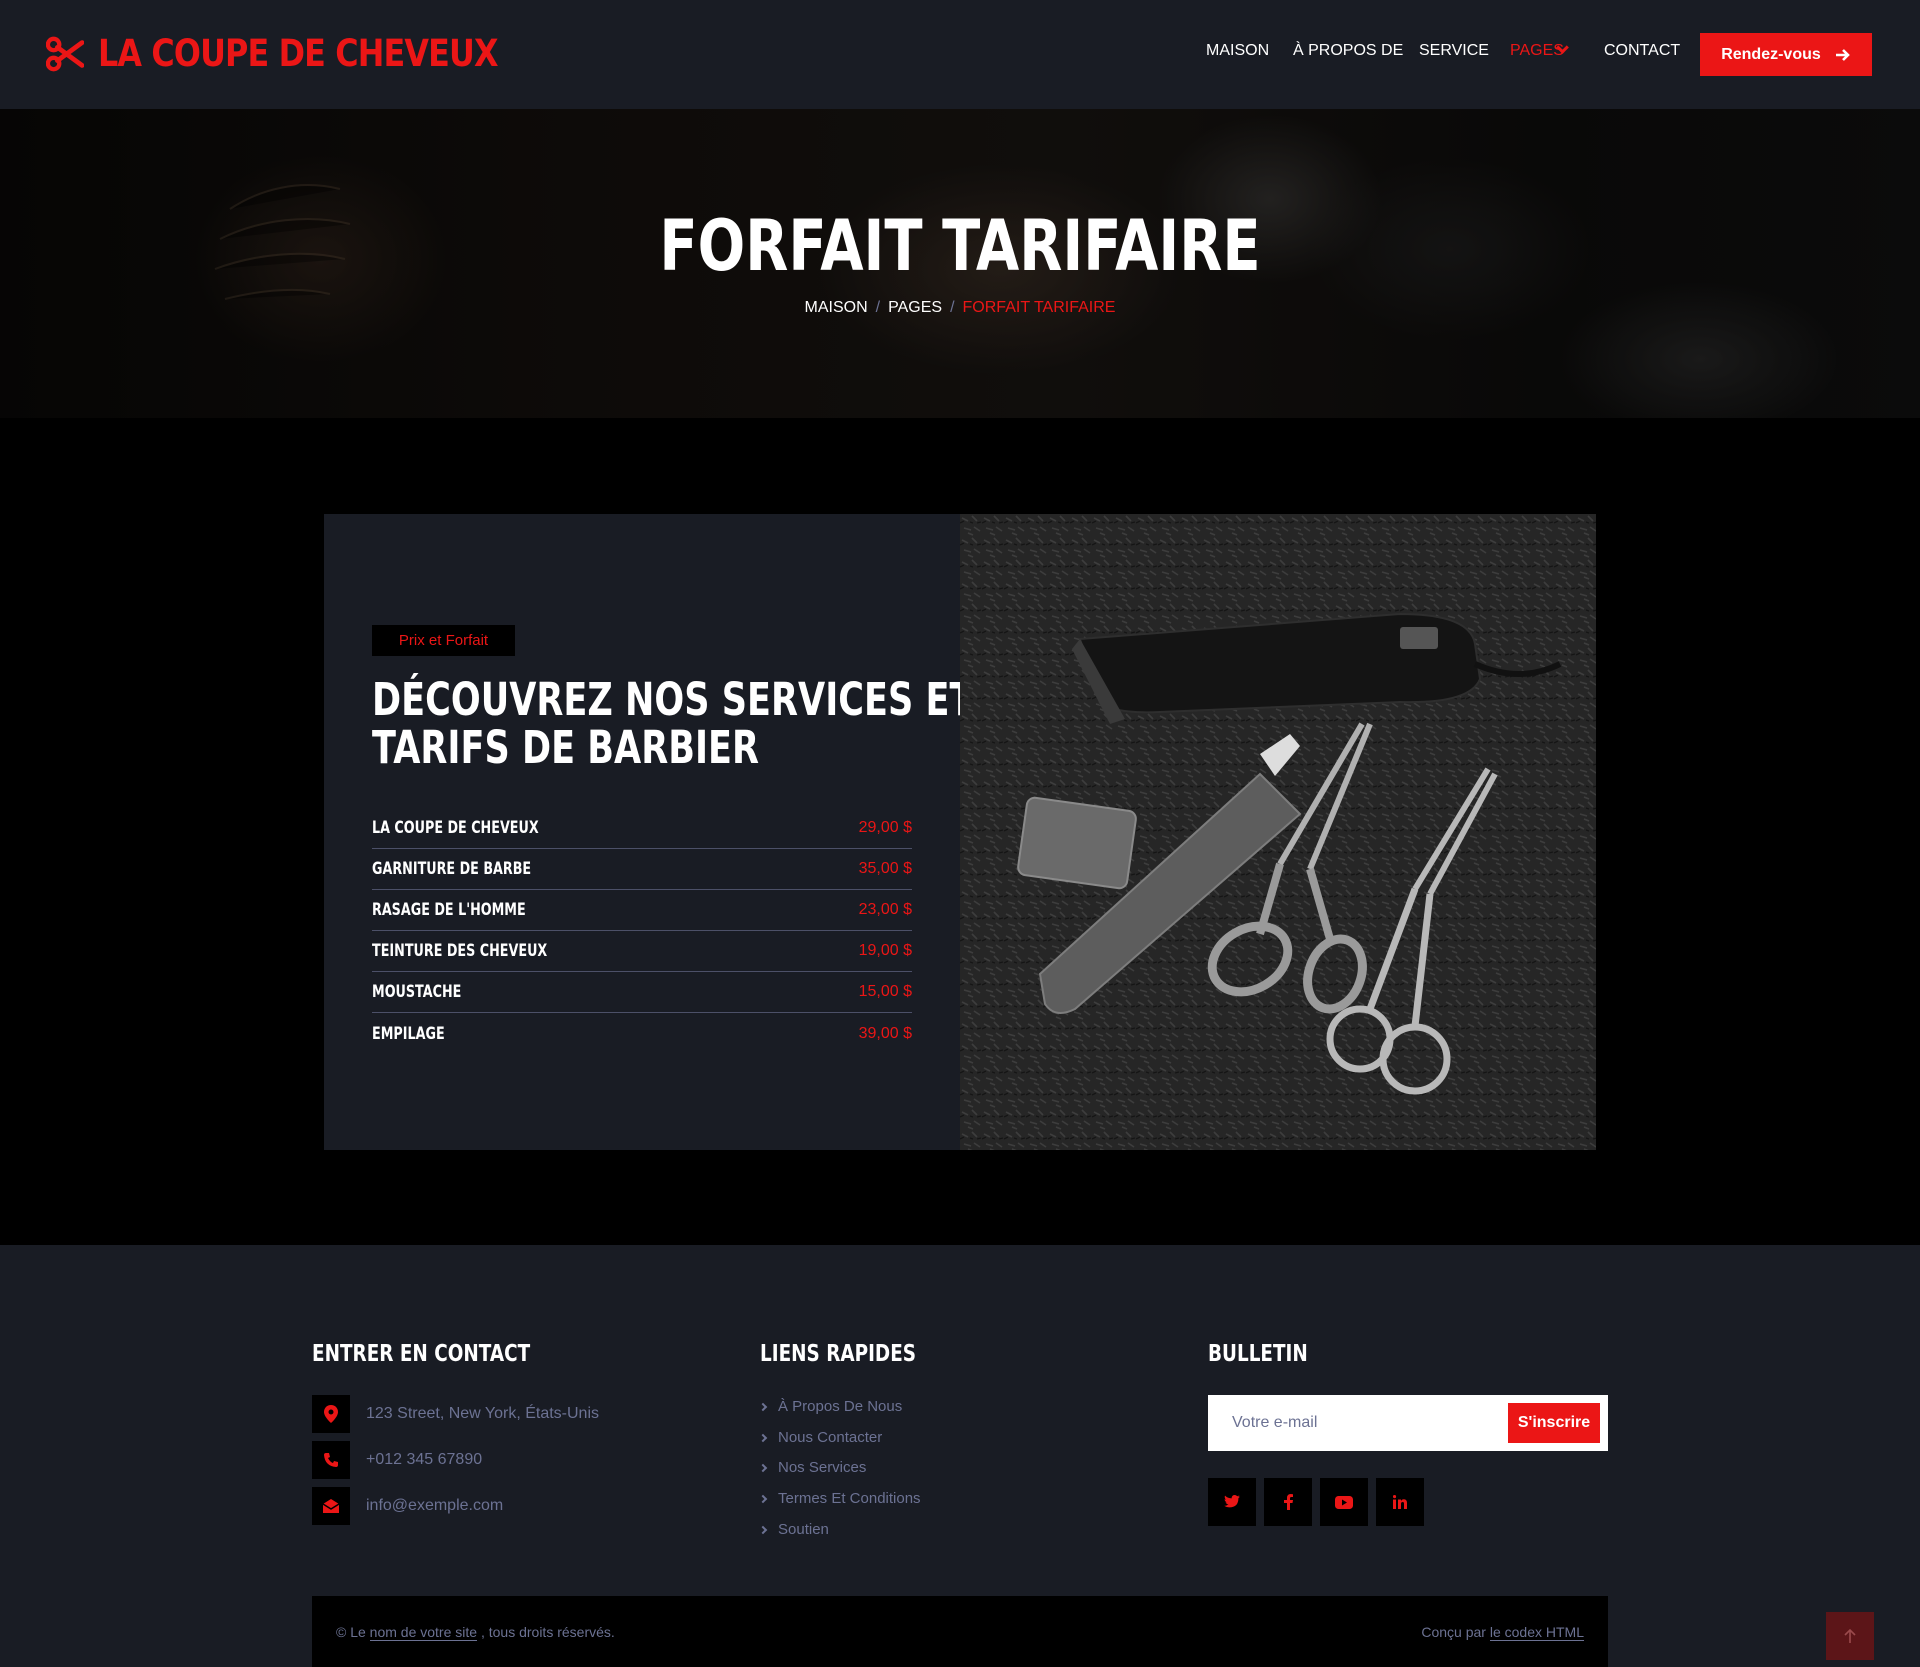  What do you see at coordinates (642, 828) in the screenshot?
I see `price-row: LA COUPE DE CHEVEUX 29,00 $` at bounding box center [642, 828].